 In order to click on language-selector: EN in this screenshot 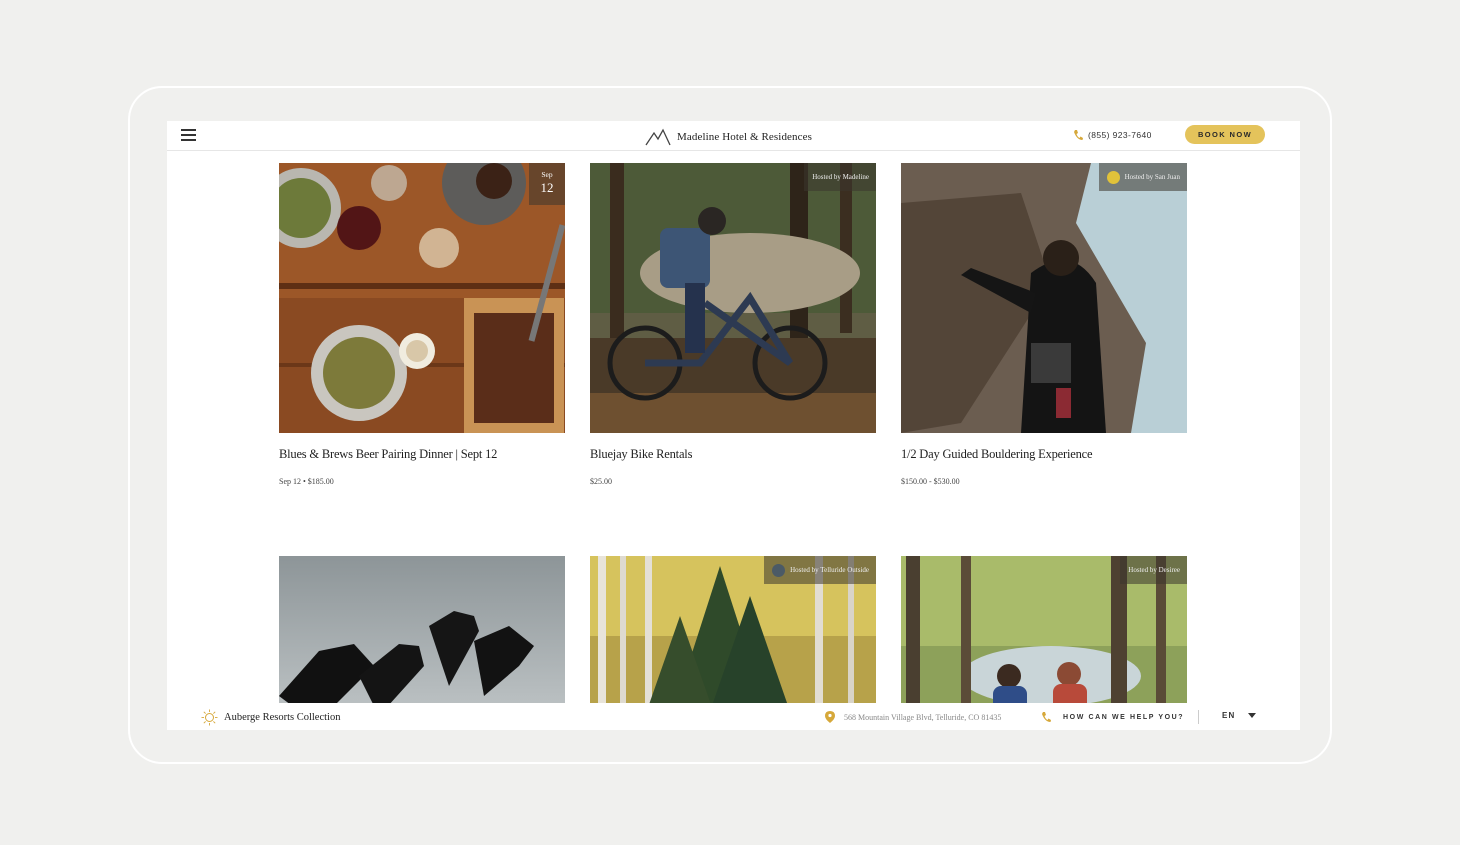, I will do `click(1239, 715)`.